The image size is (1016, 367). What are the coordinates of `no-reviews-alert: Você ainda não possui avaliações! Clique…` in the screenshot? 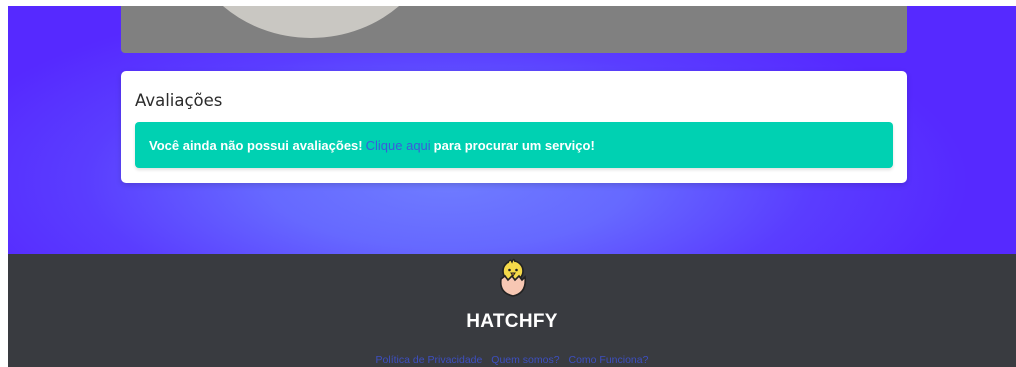 It's located at (514, 145).